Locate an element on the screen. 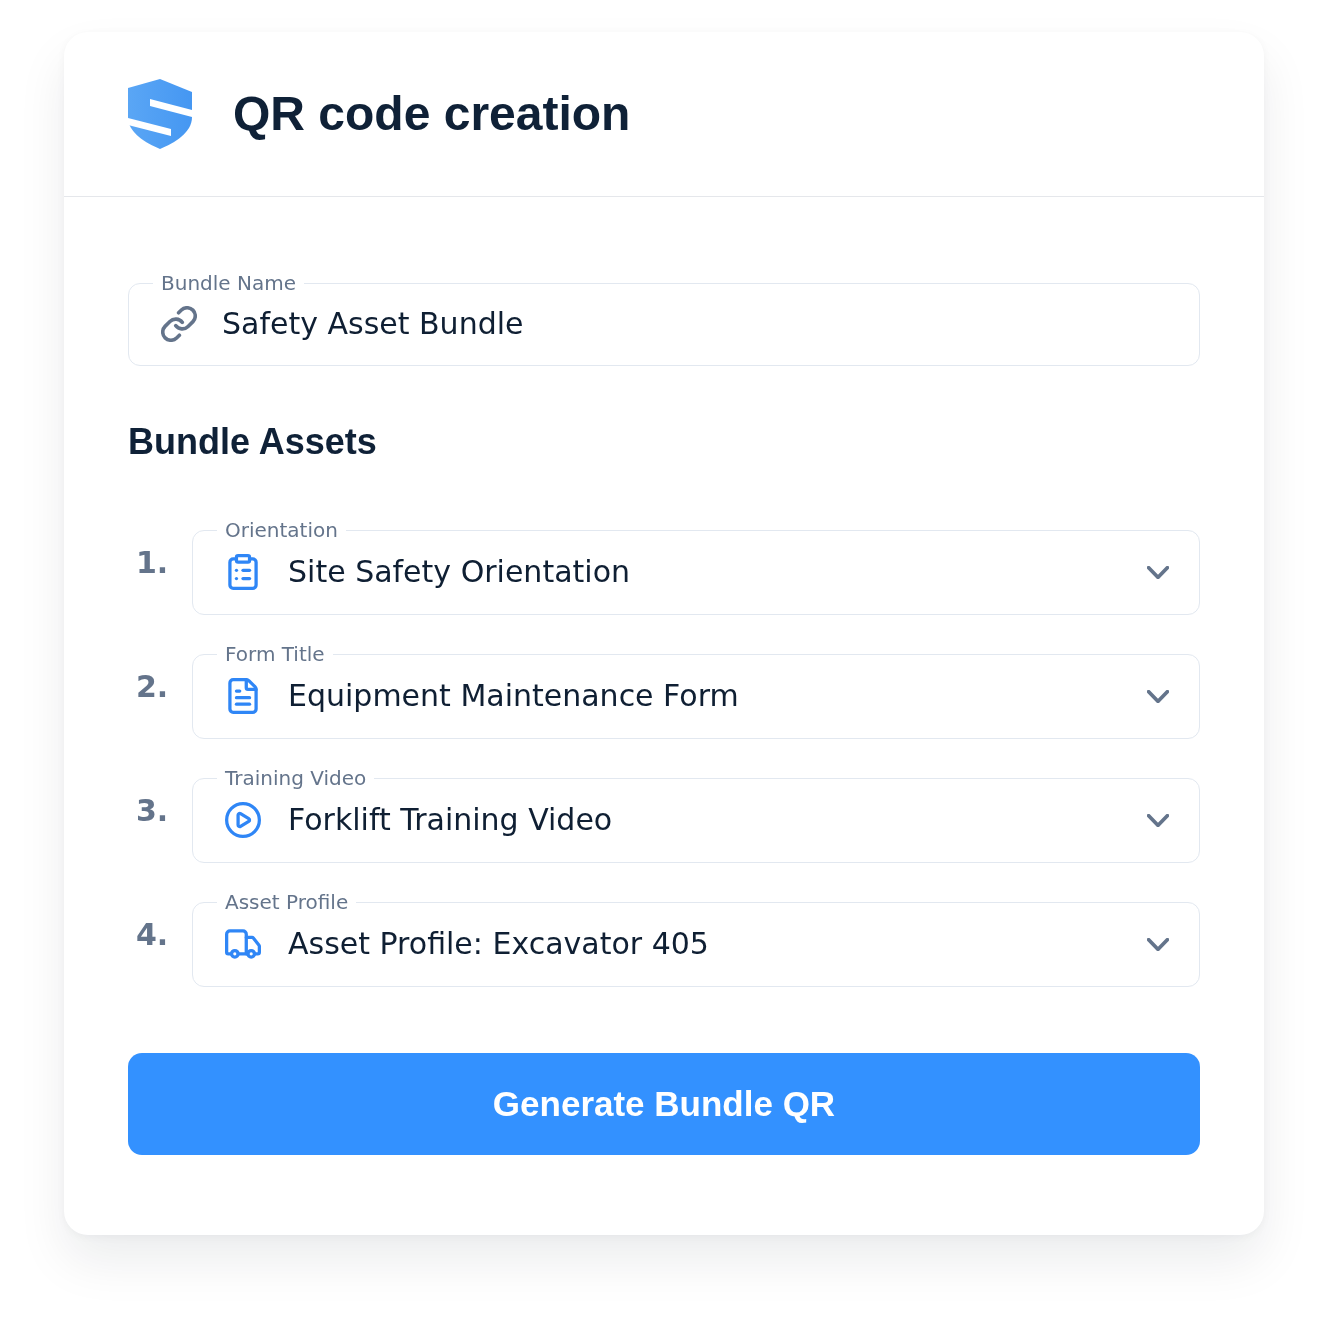 Image resolution: width=1328 pixels, height=1330 pixels. link-icon is located at coordinates (179, 324).